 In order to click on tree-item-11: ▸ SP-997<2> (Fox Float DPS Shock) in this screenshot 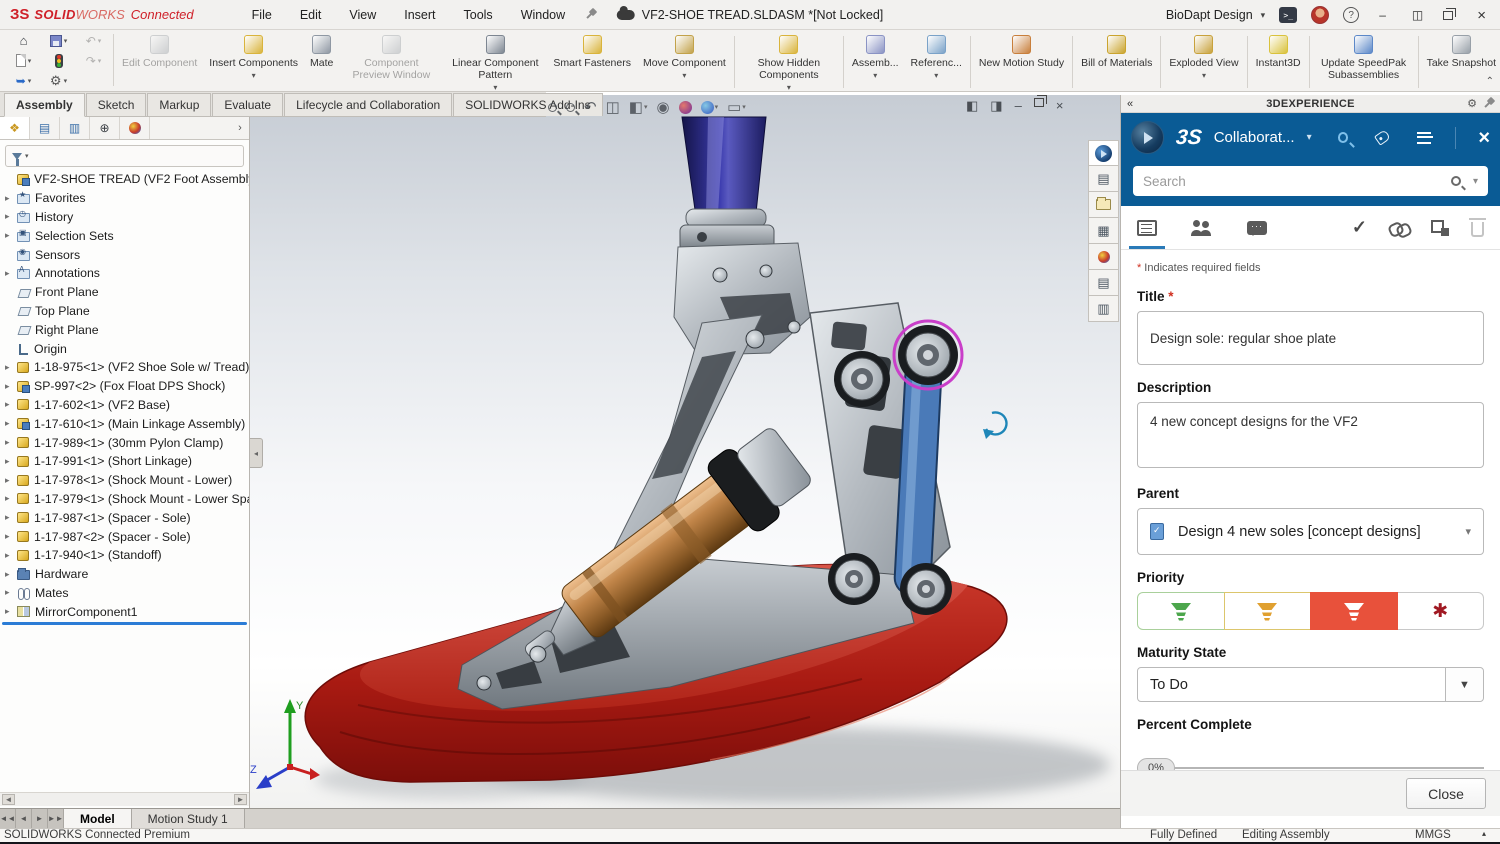, I will do `click(124, 386)`.